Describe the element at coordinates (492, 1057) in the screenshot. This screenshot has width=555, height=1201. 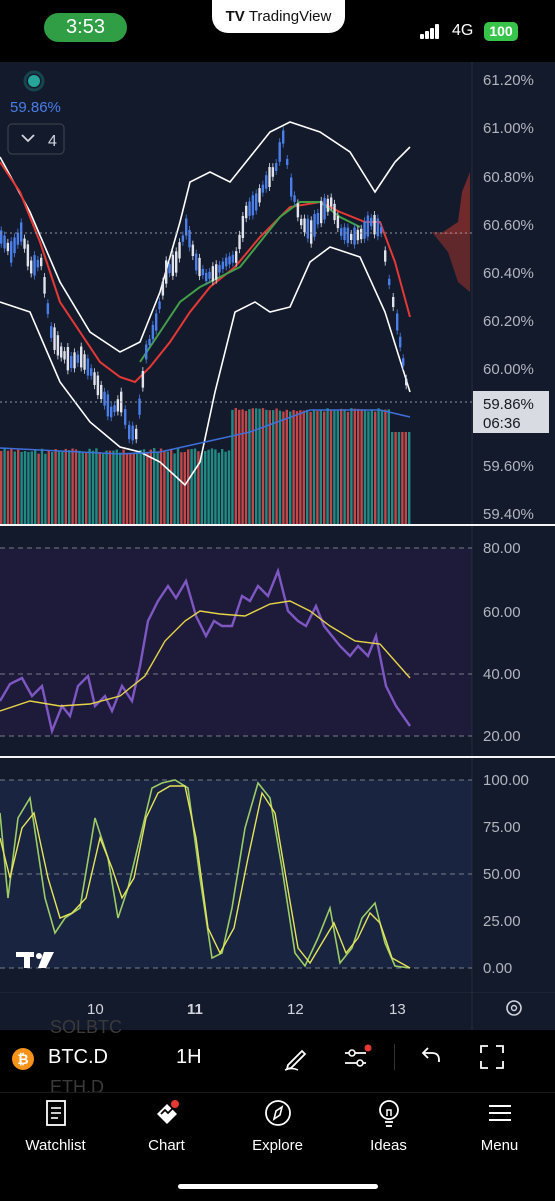
I see `fullscreen-icon` at that location.